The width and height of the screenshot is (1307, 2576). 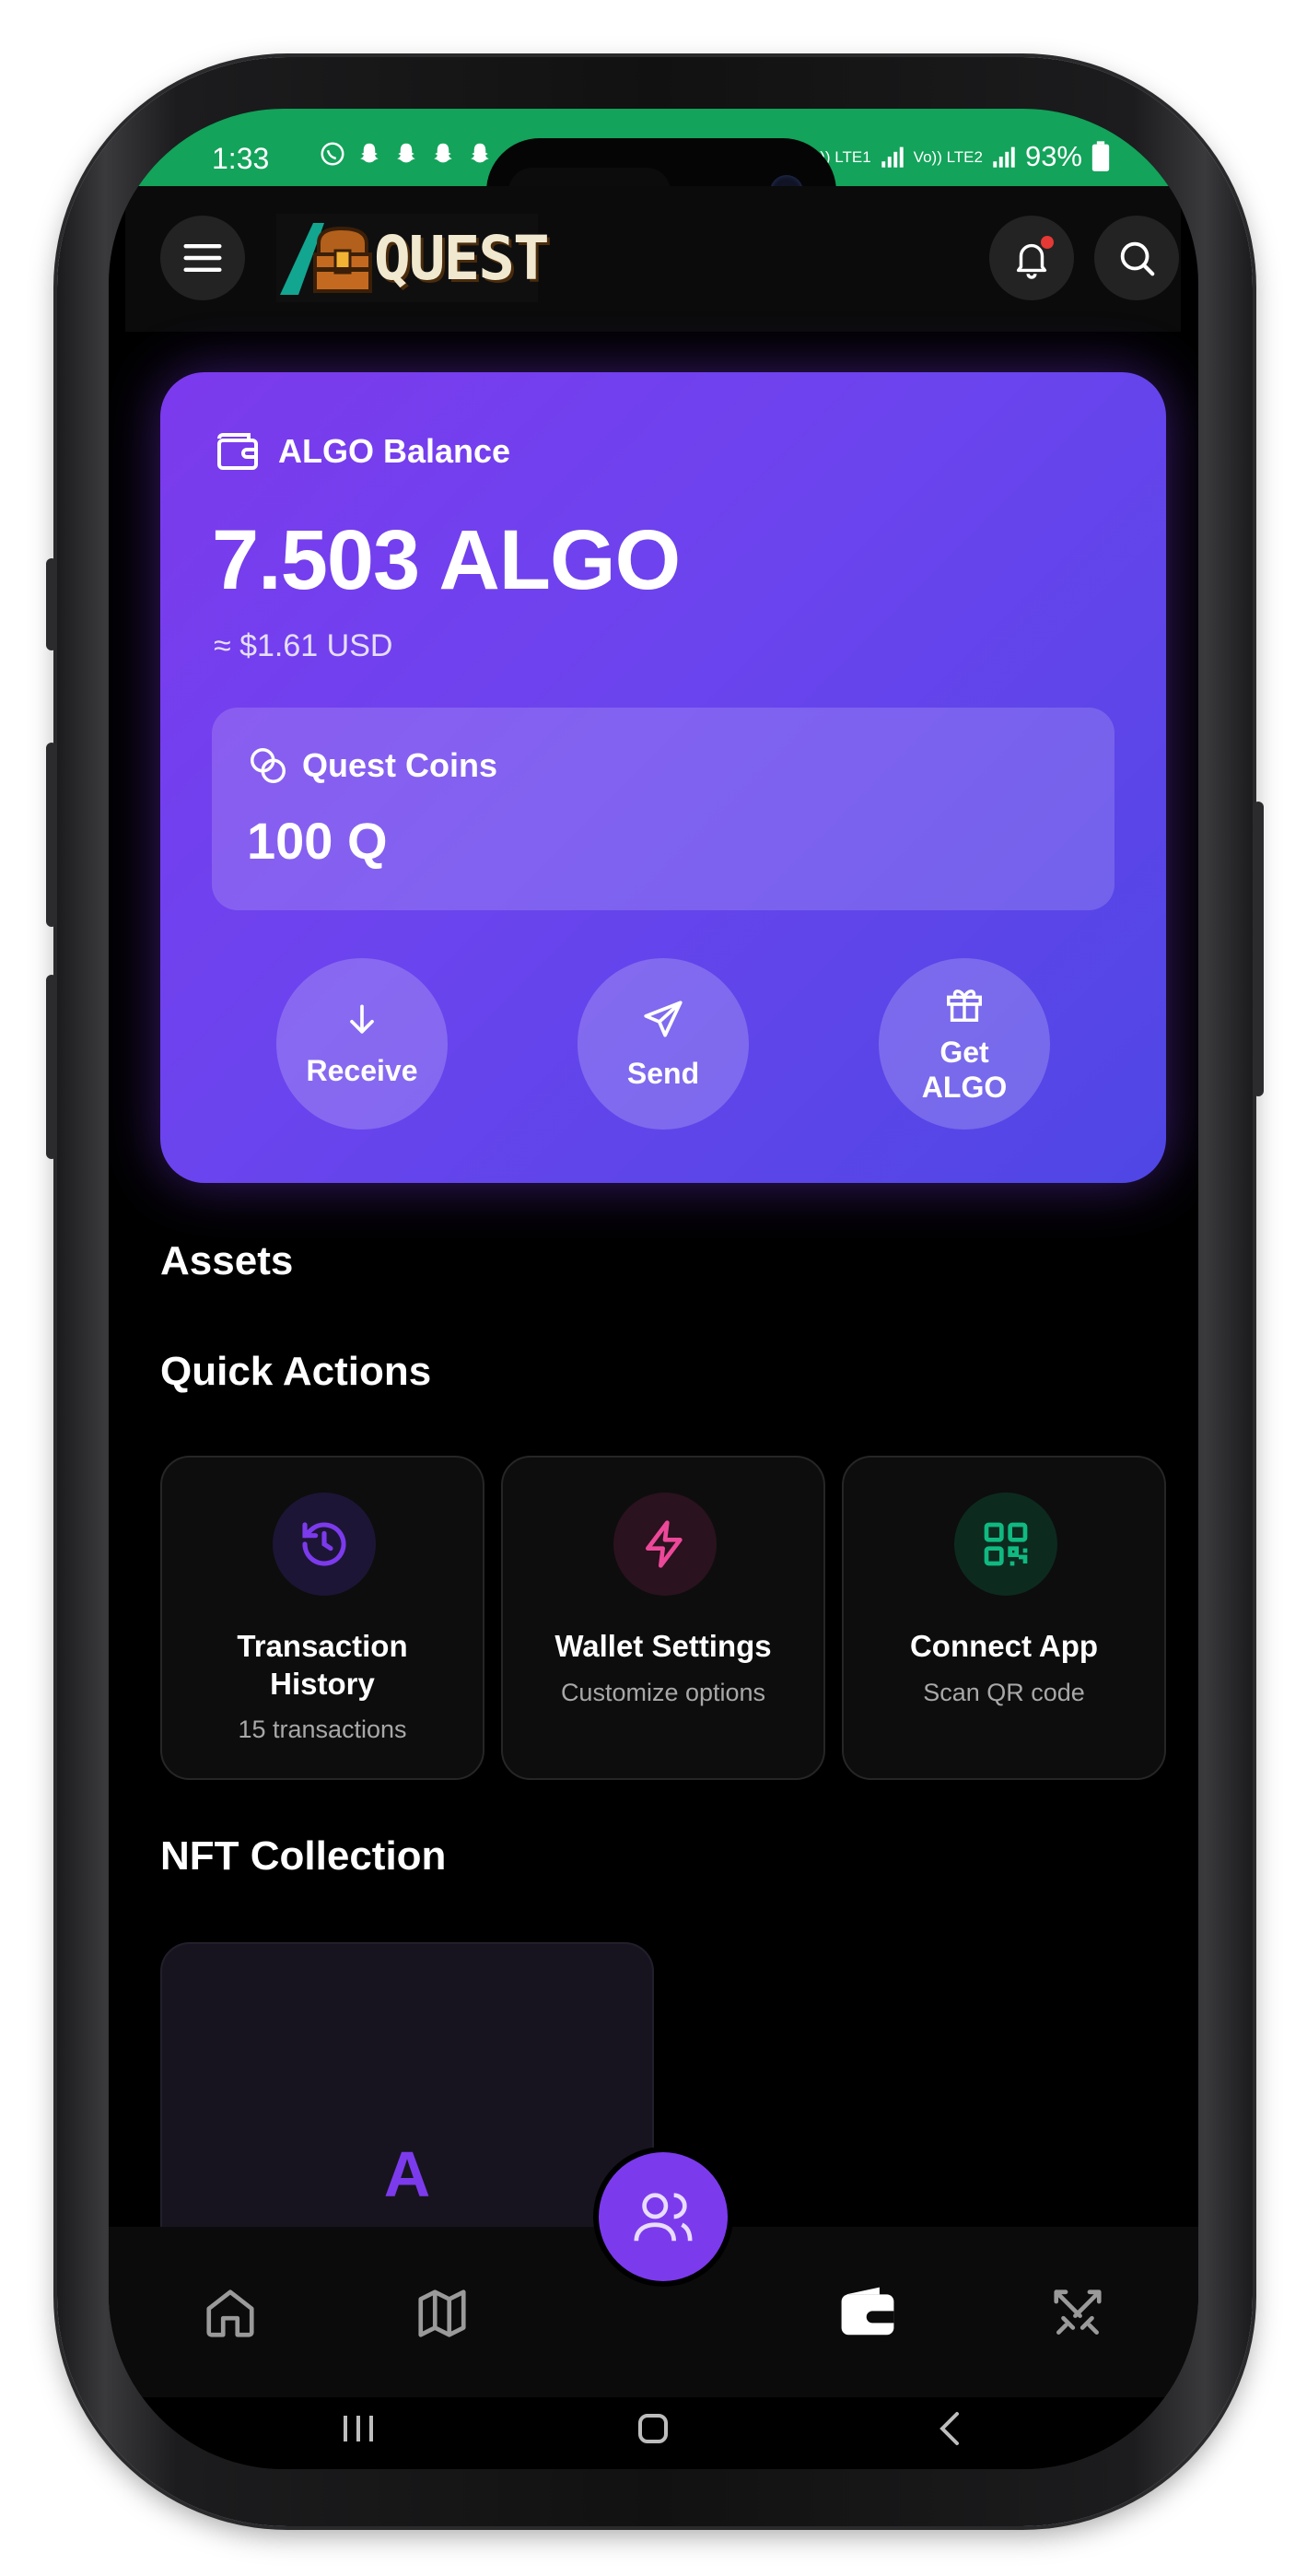 I want to click on quest-coins-label: Quest Coins, so click(x=400, y=765).